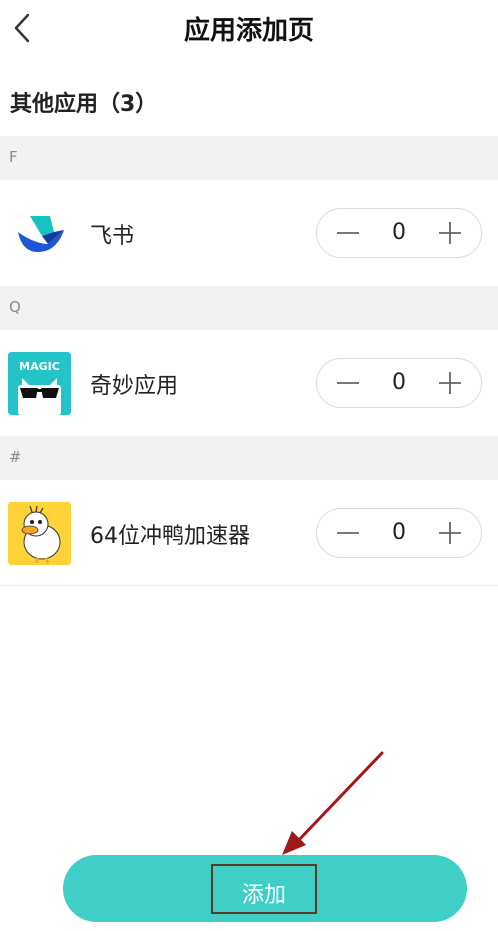  Describe the element at coordinates (249, 458) in the screenshot. I see `group-header-hash: #` at that location.